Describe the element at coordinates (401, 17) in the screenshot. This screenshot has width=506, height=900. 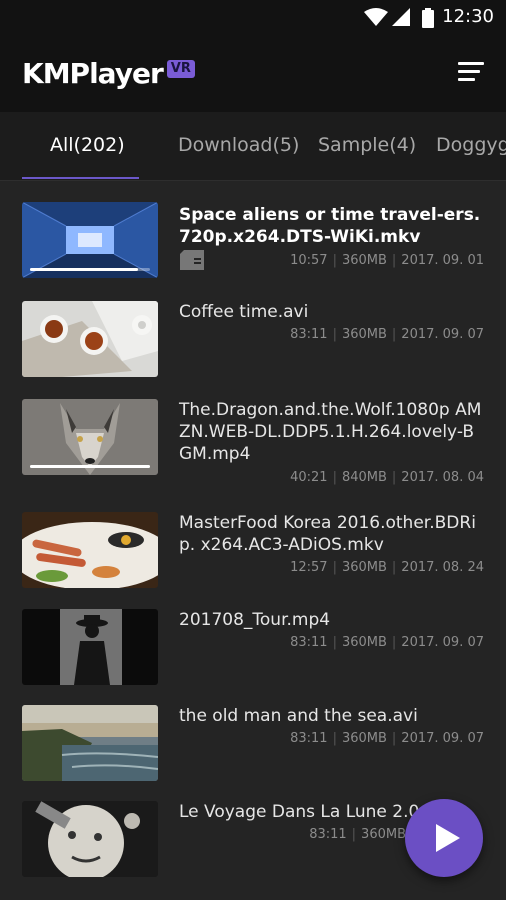
I see `cell-signal-icon` at that location.